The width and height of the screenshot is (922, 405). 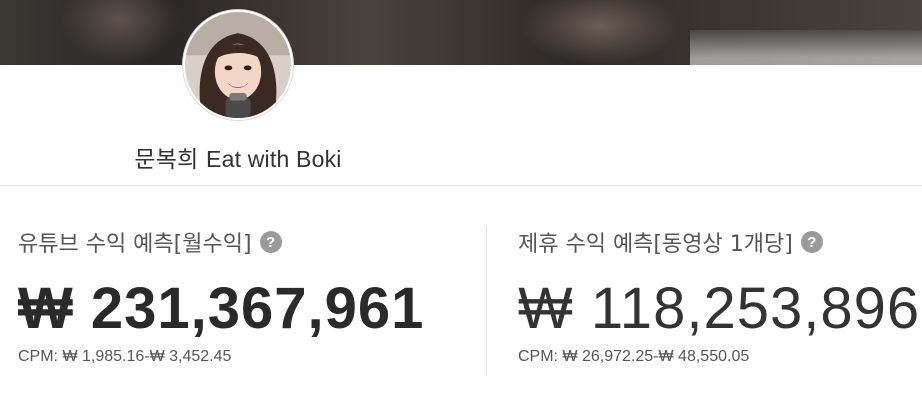 I want to click on sponsorship-revenue-title-text: 제휴 수익 예측[동영상 1개당], so click(x=655, y=244).